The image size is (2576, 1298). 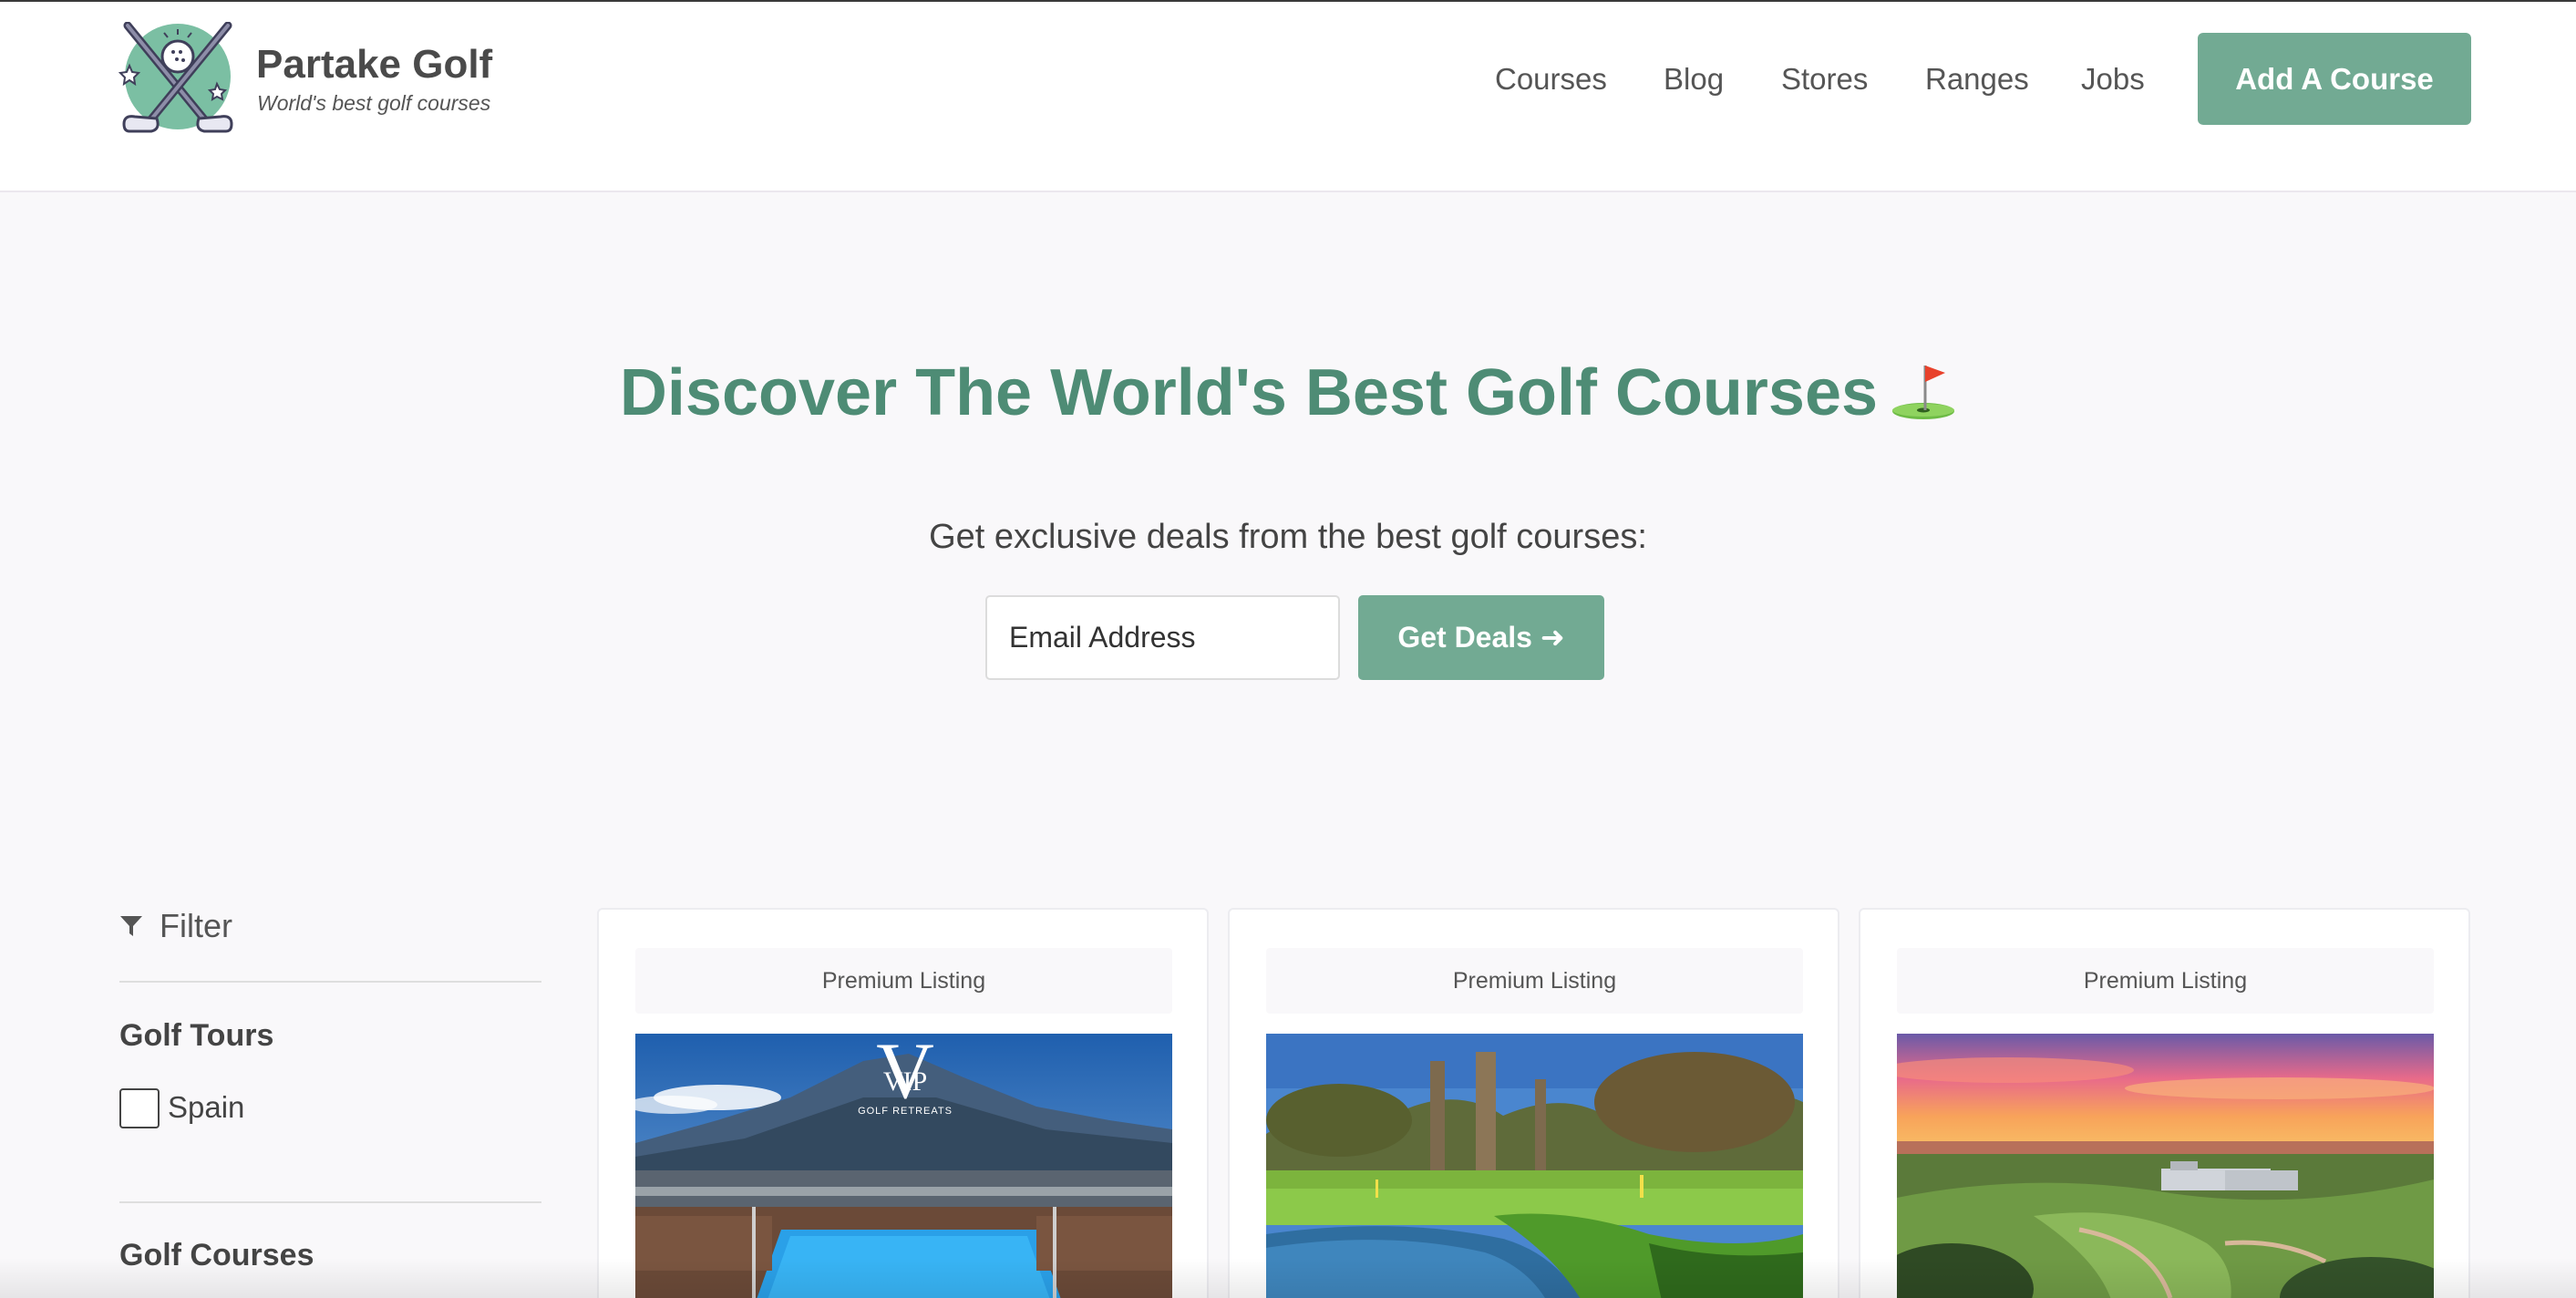 What do you see at coordinates (177, 79) in the screenshot?
I see `golf-clubs-logo-icon` at bounding box center [177, 79].